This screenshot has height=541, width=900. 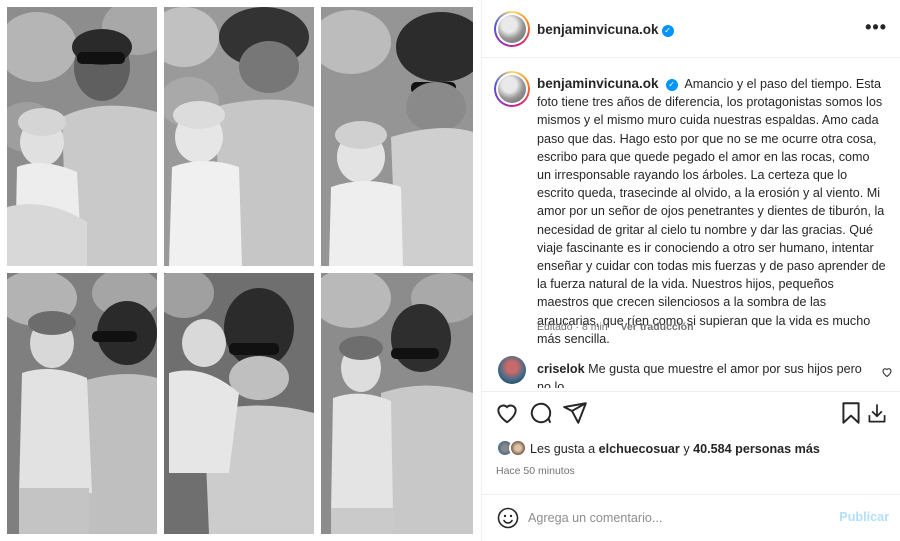 I want to click on share-icon, so click(x=575, y=413).